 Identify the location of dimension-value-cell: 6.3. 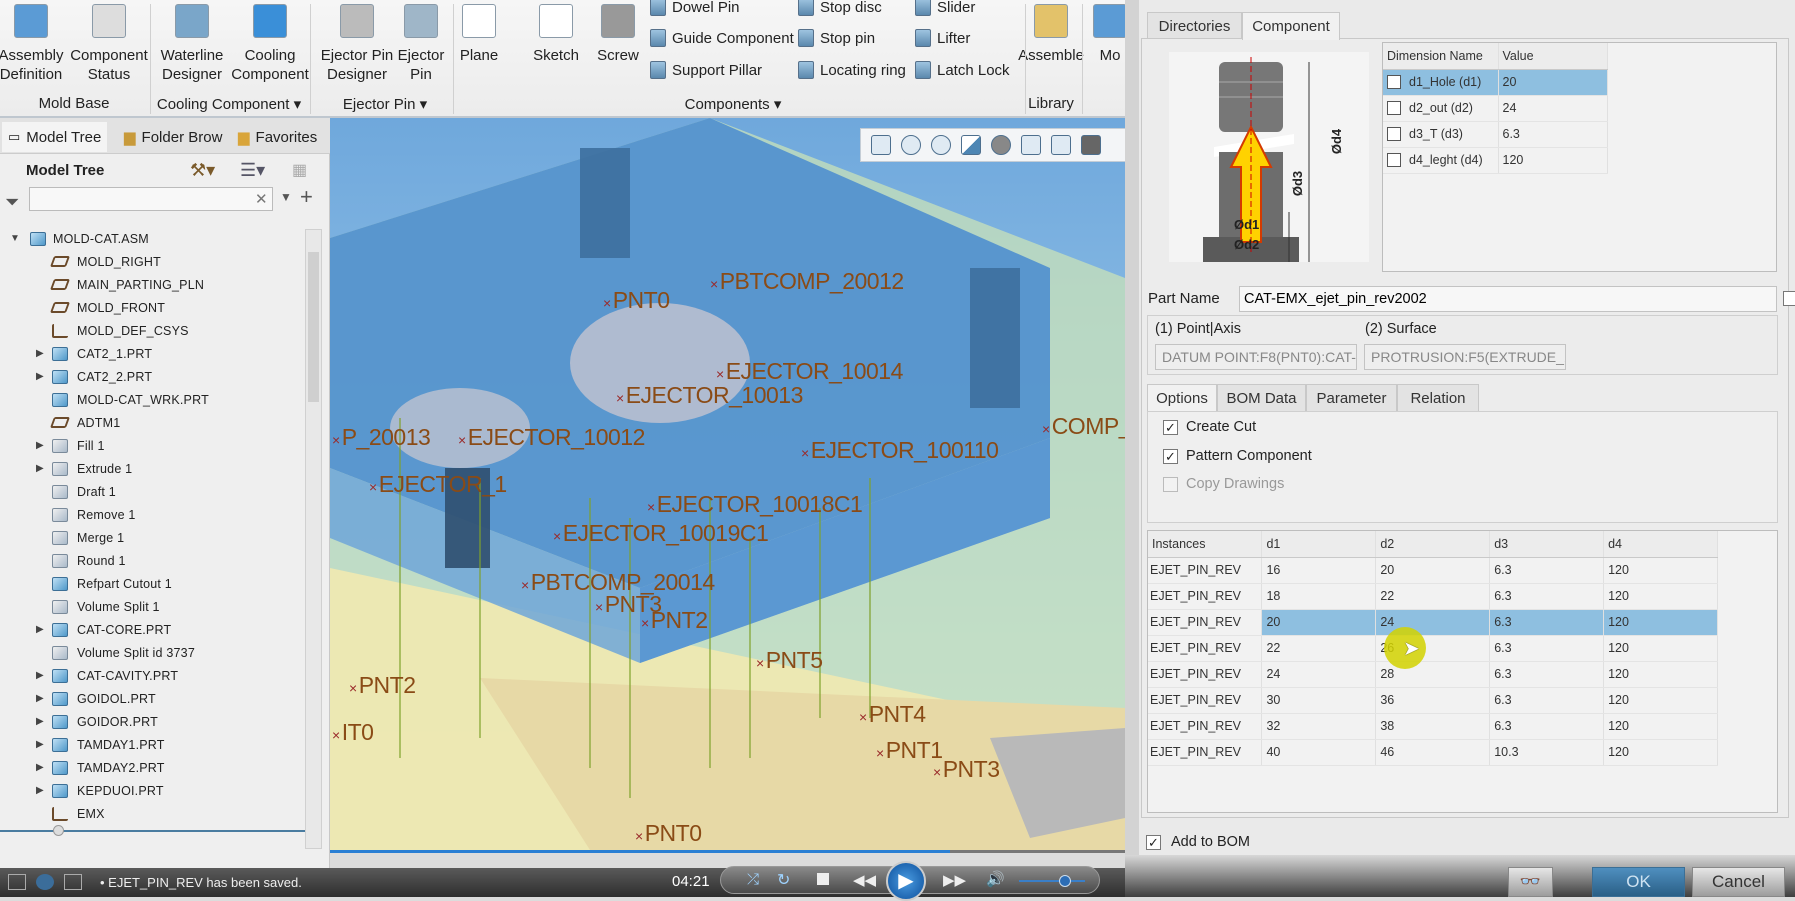
(1553, 134).